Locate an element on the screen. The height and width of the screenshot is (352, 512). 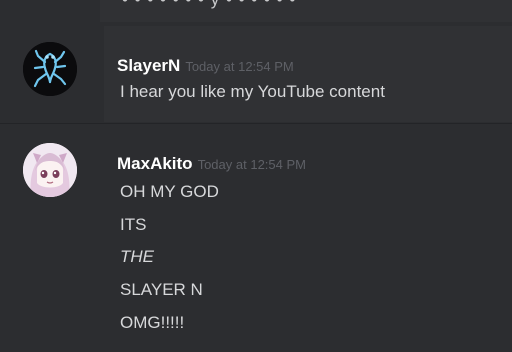
username-slayern: SlayerN Today at 12:54 PM is located at coordinates (205, 66).